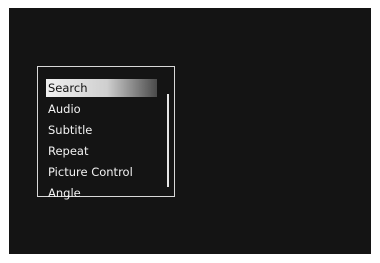 Image resolution: width=380 pixels, height=263 pixels. I want to click on menu-item-subtitle: Subtitle, so click(70, 130).